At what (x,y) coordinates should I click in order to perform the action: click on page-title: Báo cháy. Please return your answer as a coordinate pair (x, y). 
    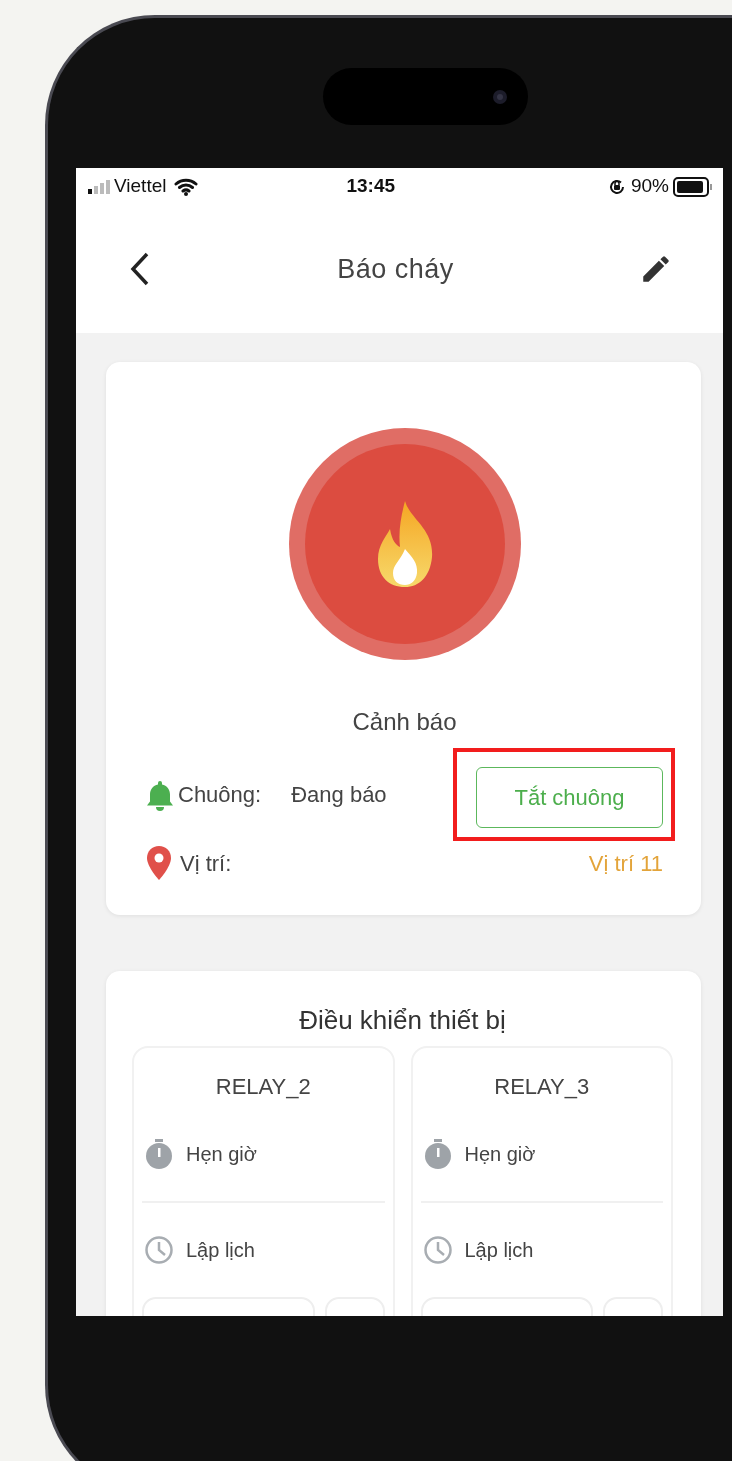
    Looking at the image, I should click on (395, 269).